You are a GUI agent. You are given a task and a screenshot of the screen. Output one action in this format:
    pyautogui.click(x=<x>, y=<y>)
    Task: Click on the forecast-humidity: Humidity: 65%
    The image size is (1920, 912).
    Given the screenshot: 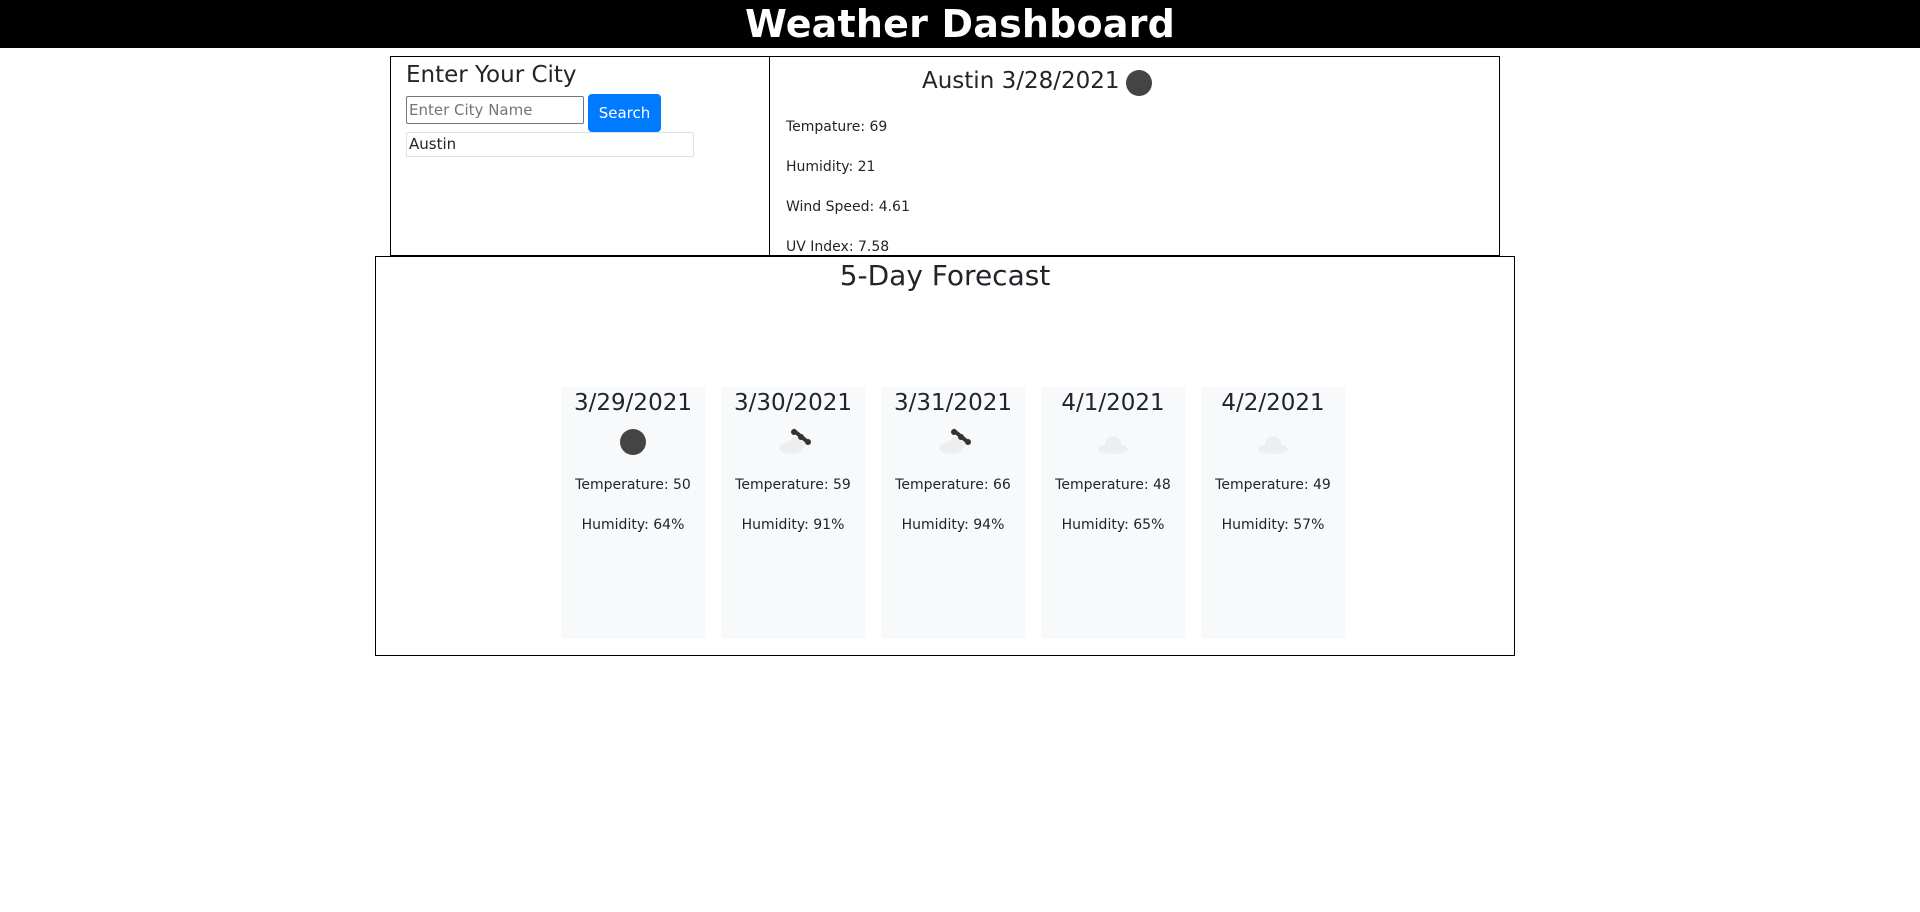 What is the action you would take?
    pyautogui.click(x=1113, y=525)
    